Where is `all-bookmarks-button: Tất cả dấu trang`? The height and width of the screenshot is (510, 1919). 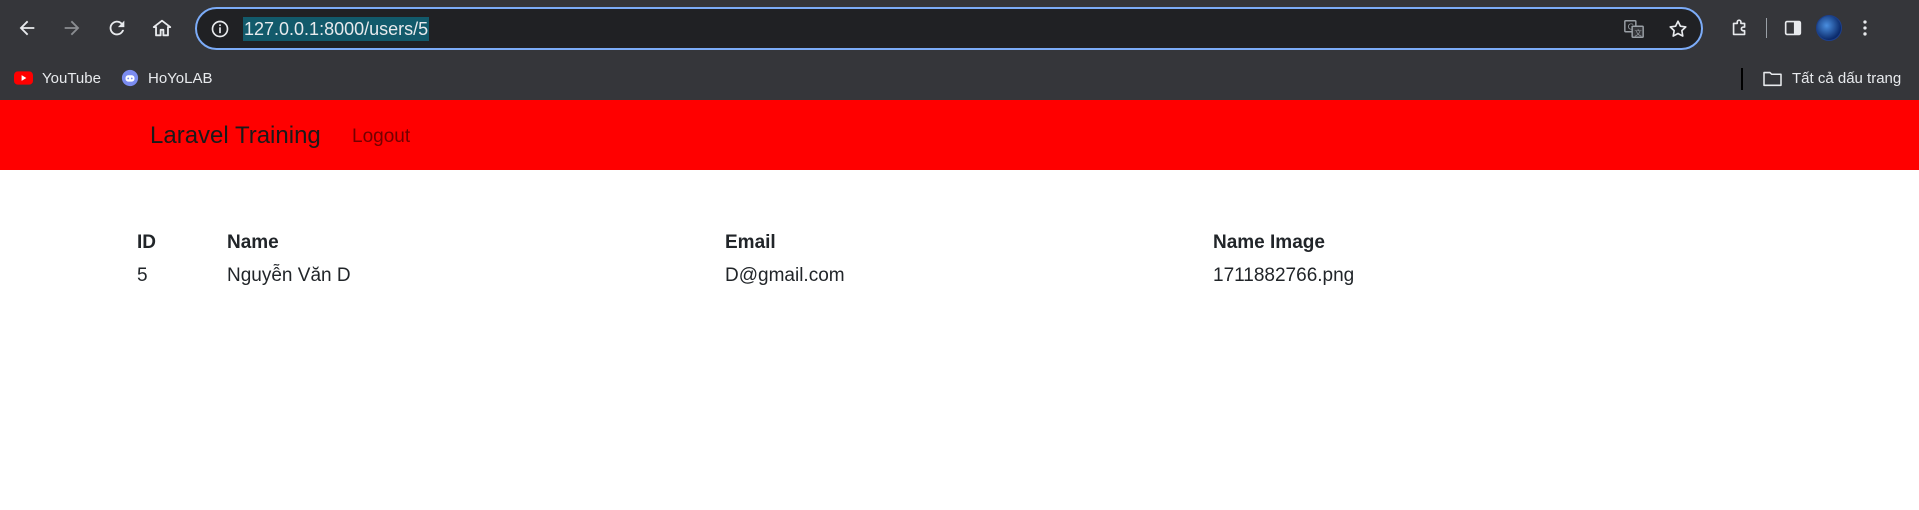 all-bookmarks-button: Tất cả dấu trang is located at coordinates (1831, 78).